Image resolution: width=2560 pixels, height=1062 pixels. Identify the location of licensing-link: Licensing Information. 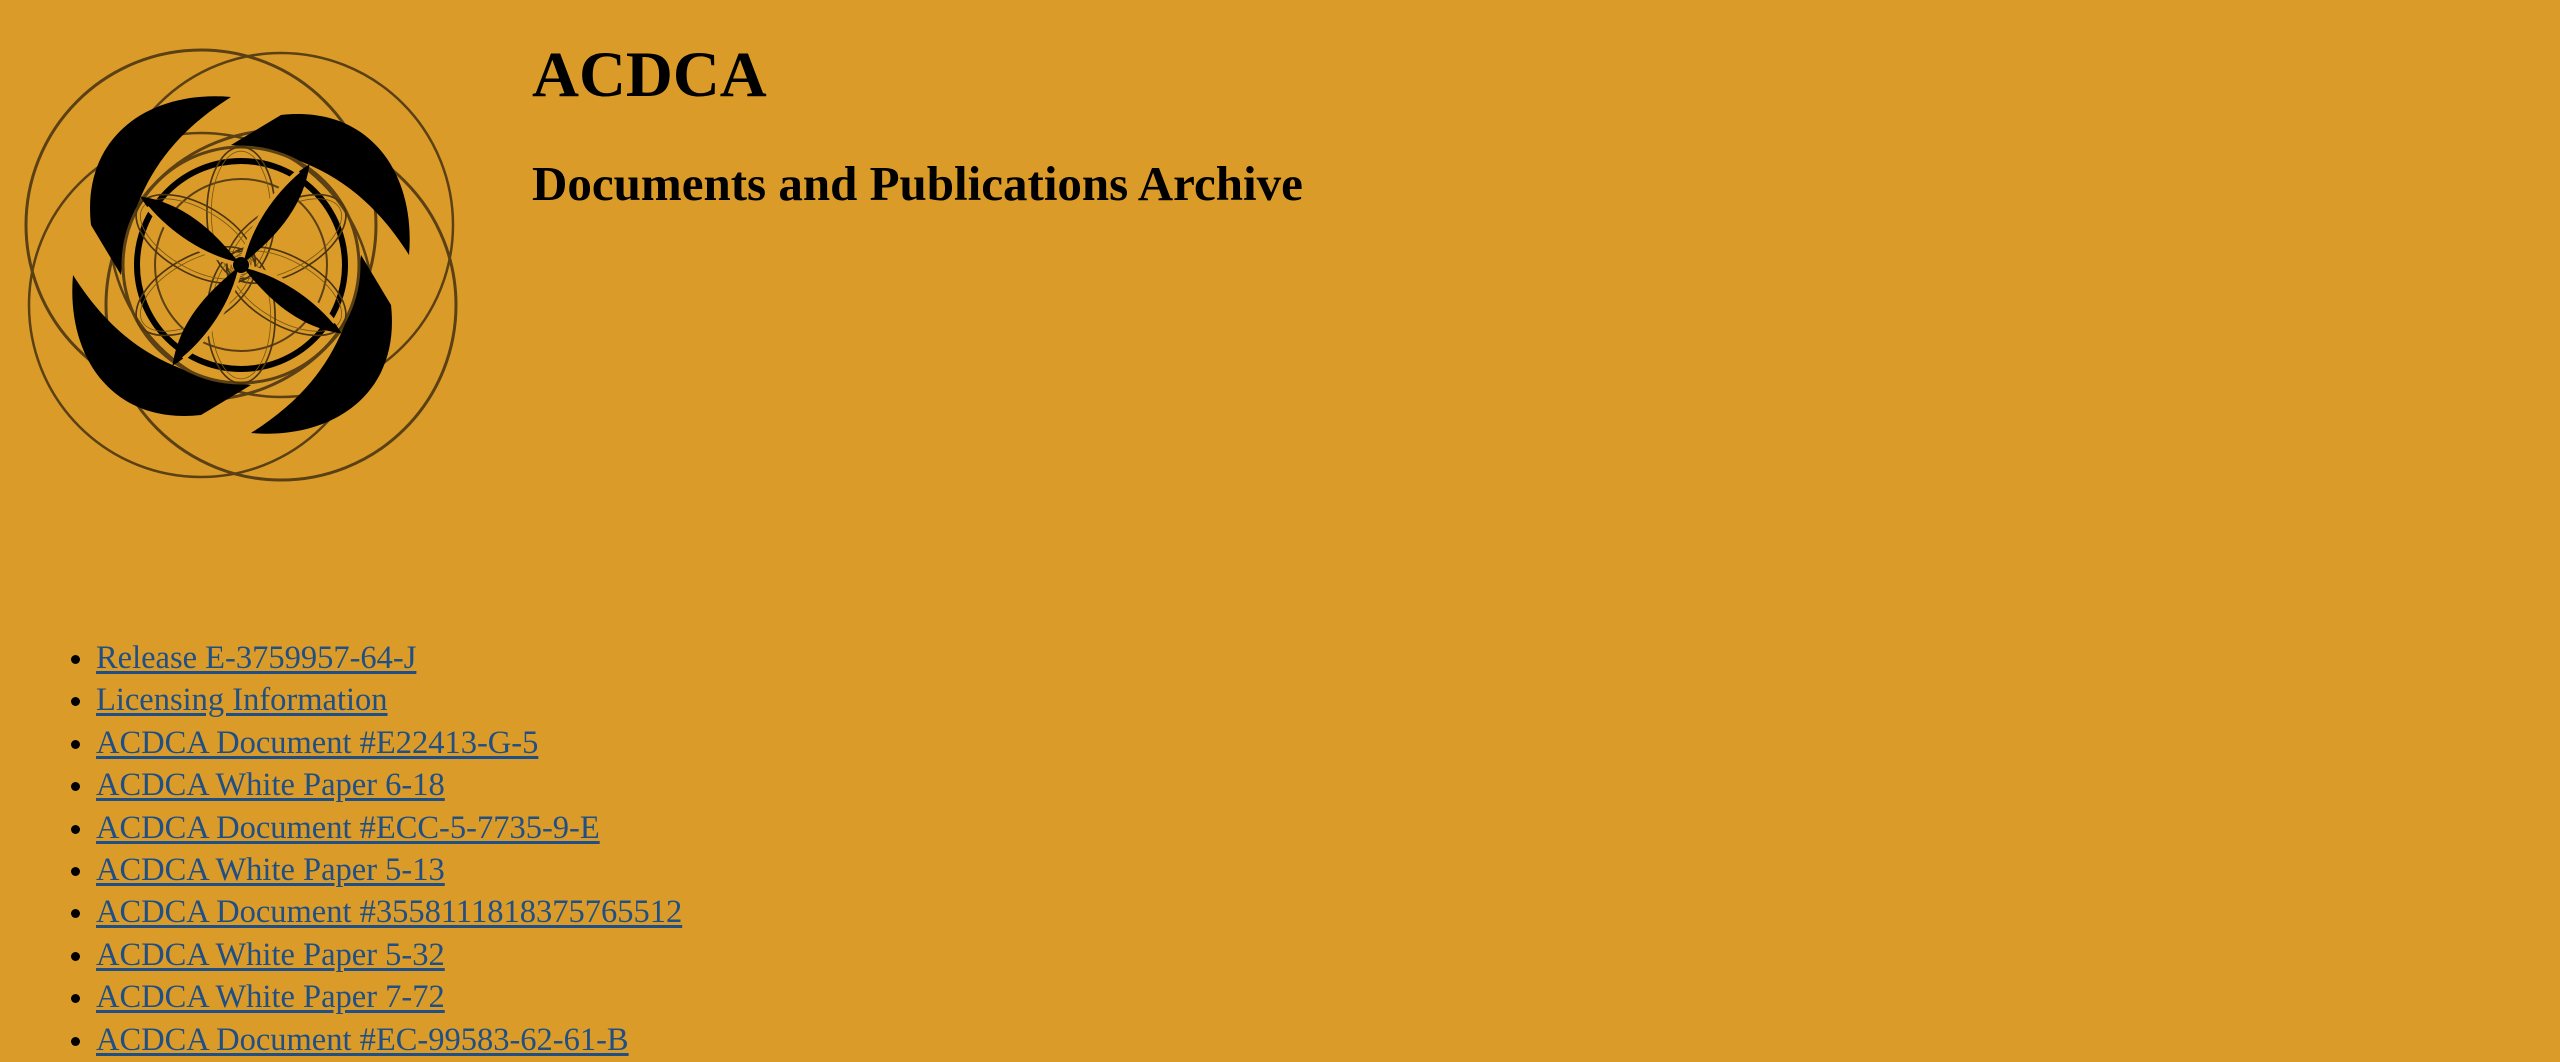
(242, 700).